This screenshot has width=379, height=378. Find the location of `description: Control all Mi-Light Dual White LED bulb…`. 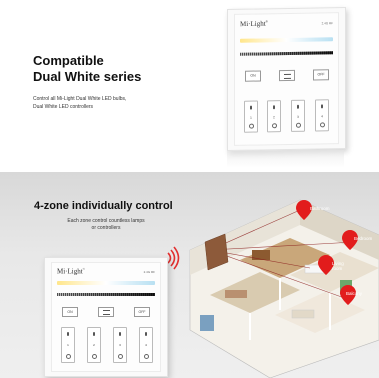

description: Control all Mi-Light Dual White LED bulb… is located at coordinates (108, 103).